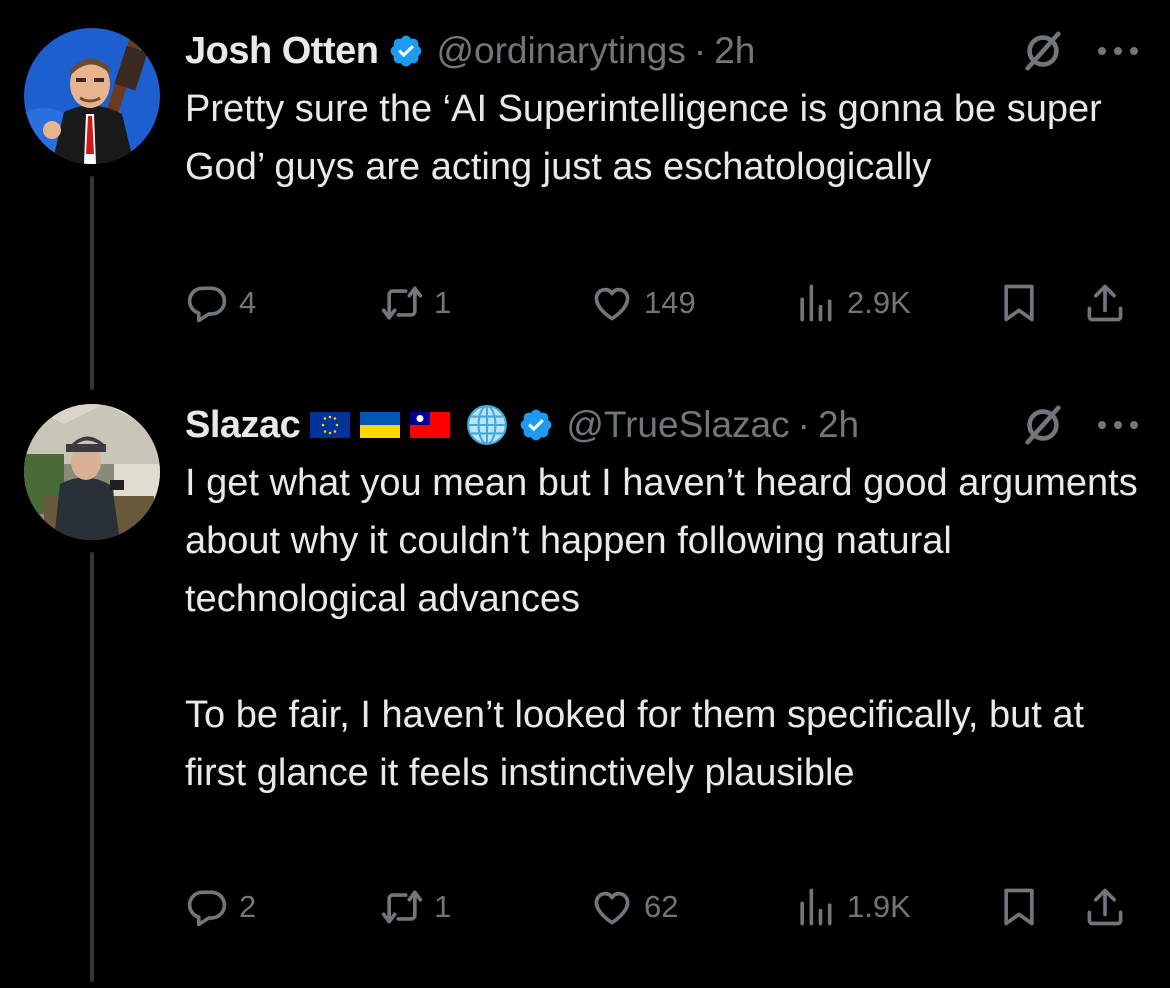  What do you see at coordinates (879, 906) in the screenshot?
I see `view-count: 1.9K` at bounding box center [879, 906].